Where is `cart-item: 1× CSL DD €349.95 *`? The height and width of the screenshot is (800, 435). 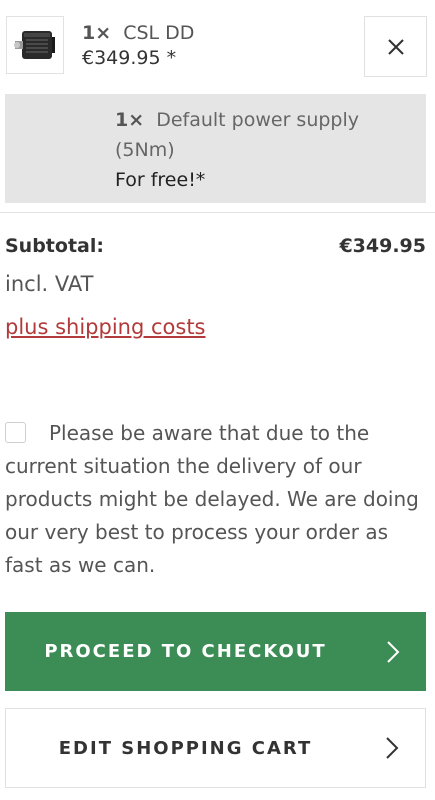
cart-item: 1× CSL DD €349.95 * is located at coordinates (217, 46).